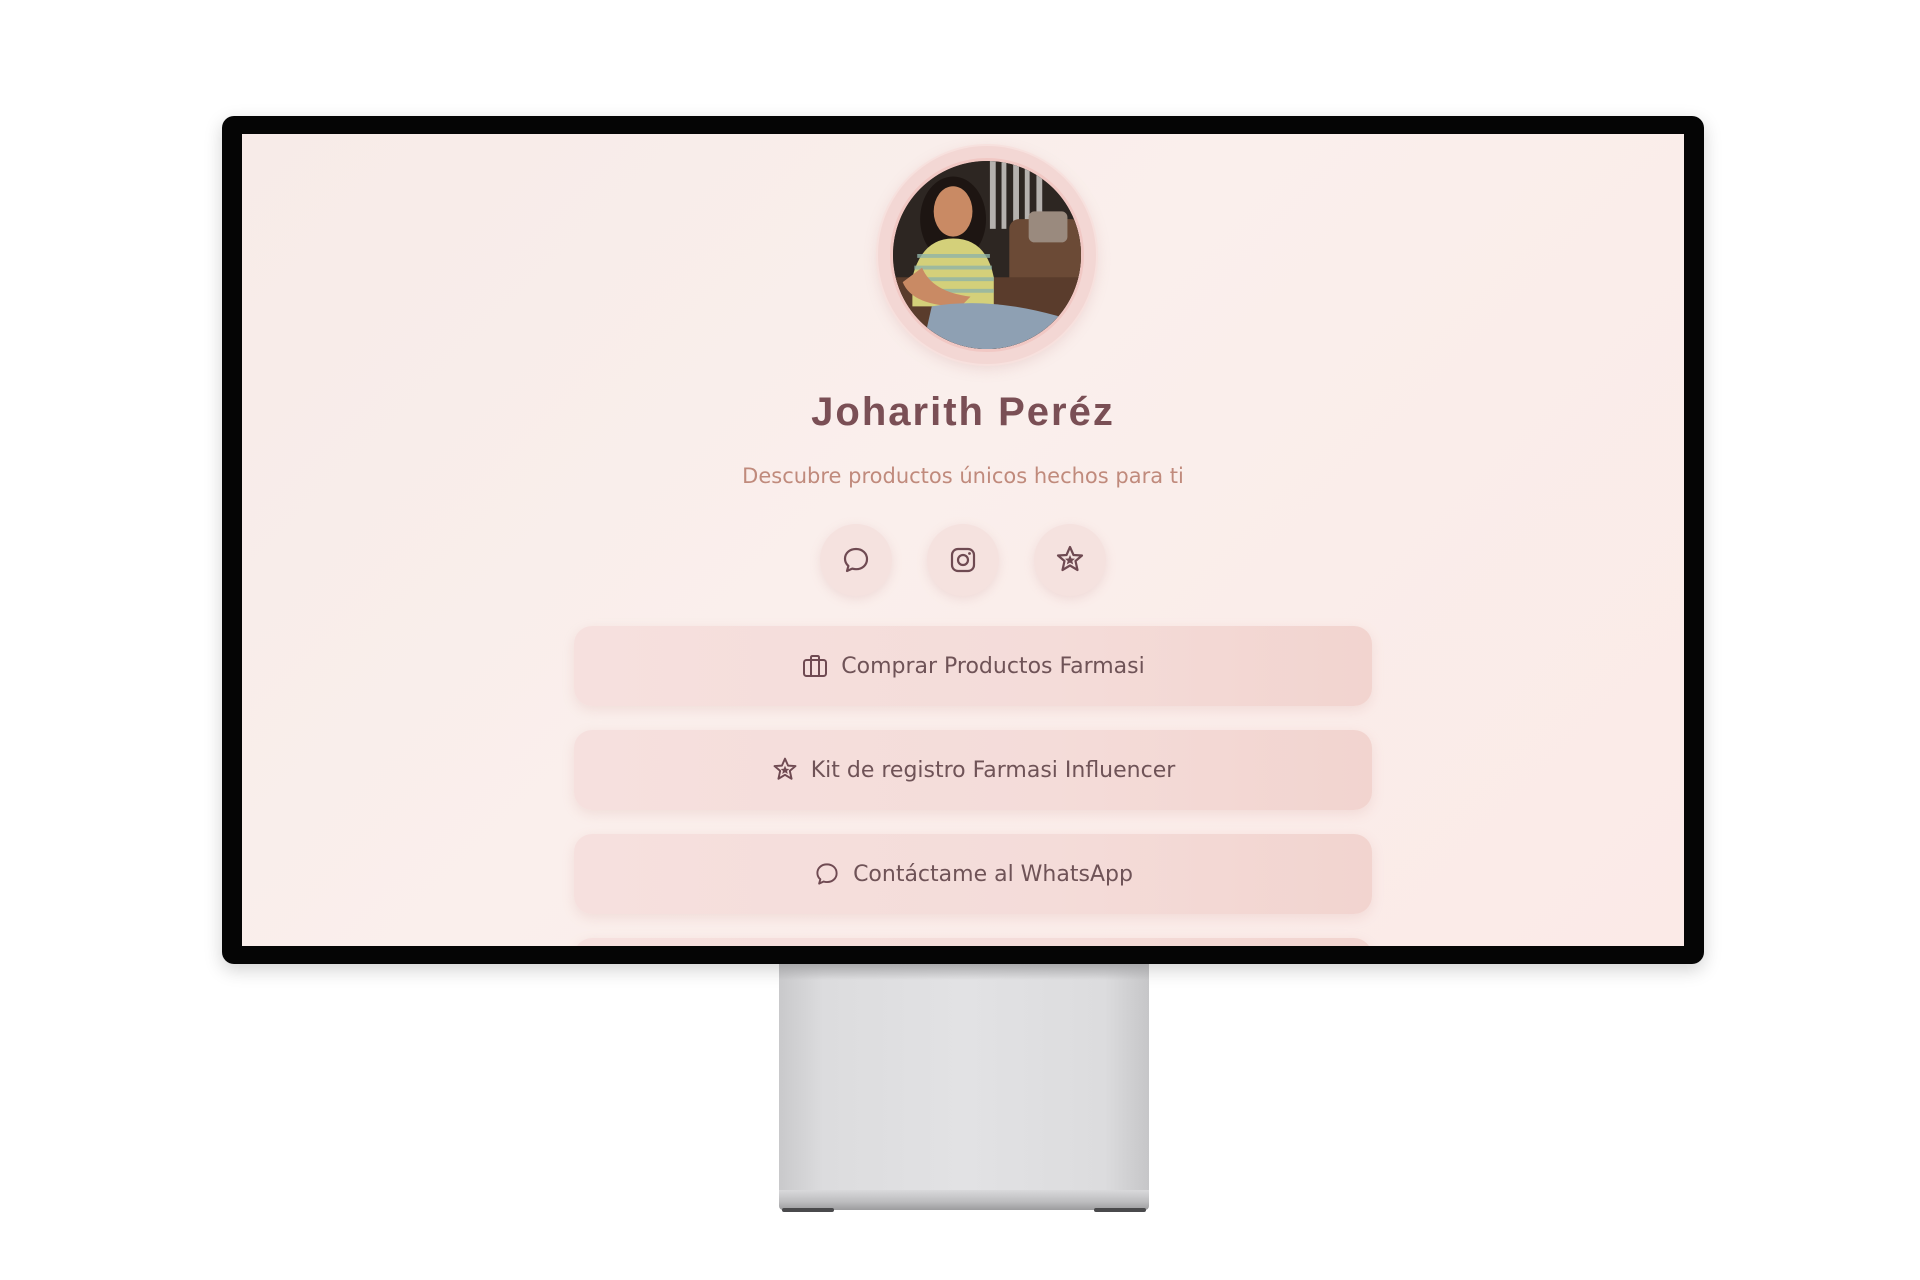 The image size is (1920, 1280). I want to click on link-partial, so click(973, 942).